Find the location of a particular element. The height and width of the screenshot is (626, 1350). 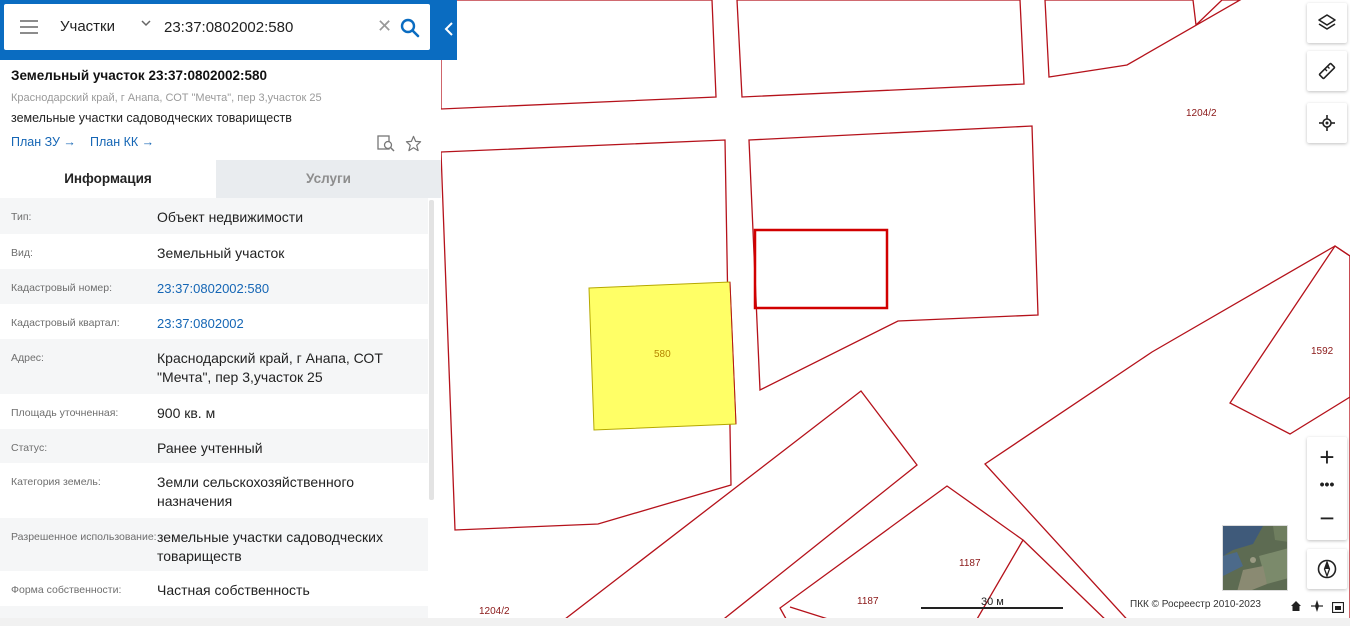

compass-icon is located at coordinates (1327, 569).